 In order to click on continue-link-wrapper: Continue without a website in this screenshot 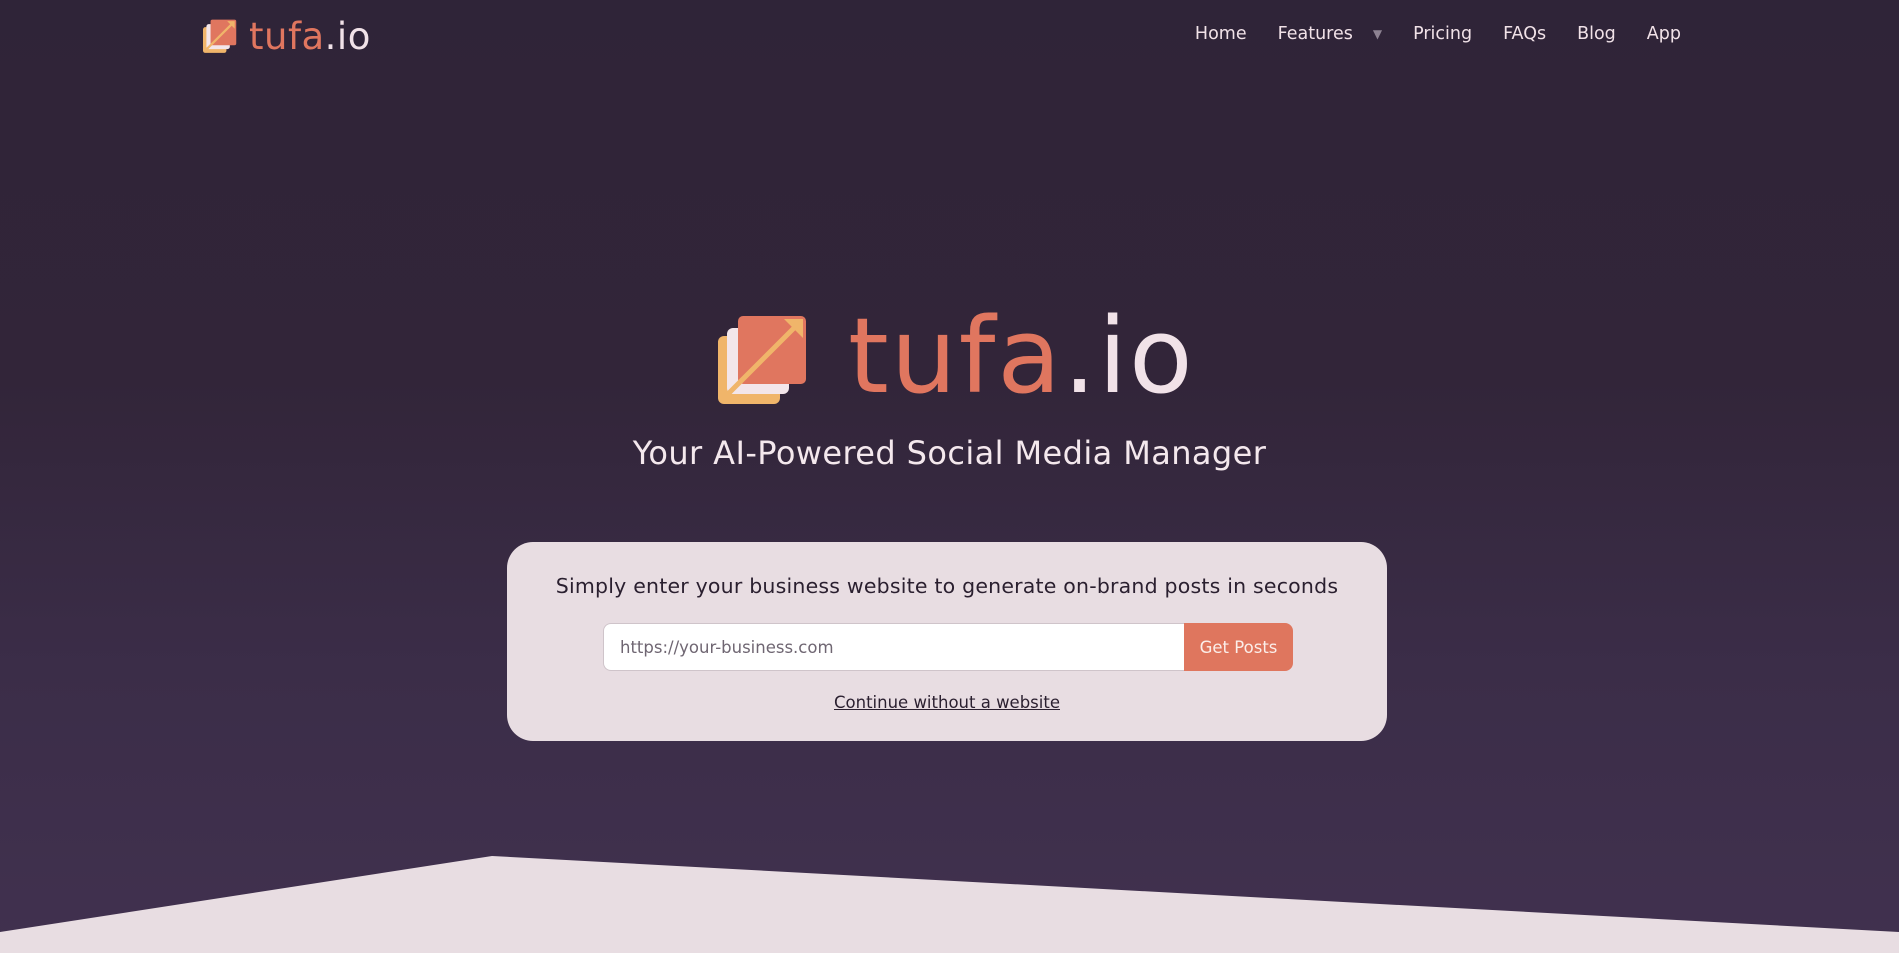, I will do `click(947, 702)`.